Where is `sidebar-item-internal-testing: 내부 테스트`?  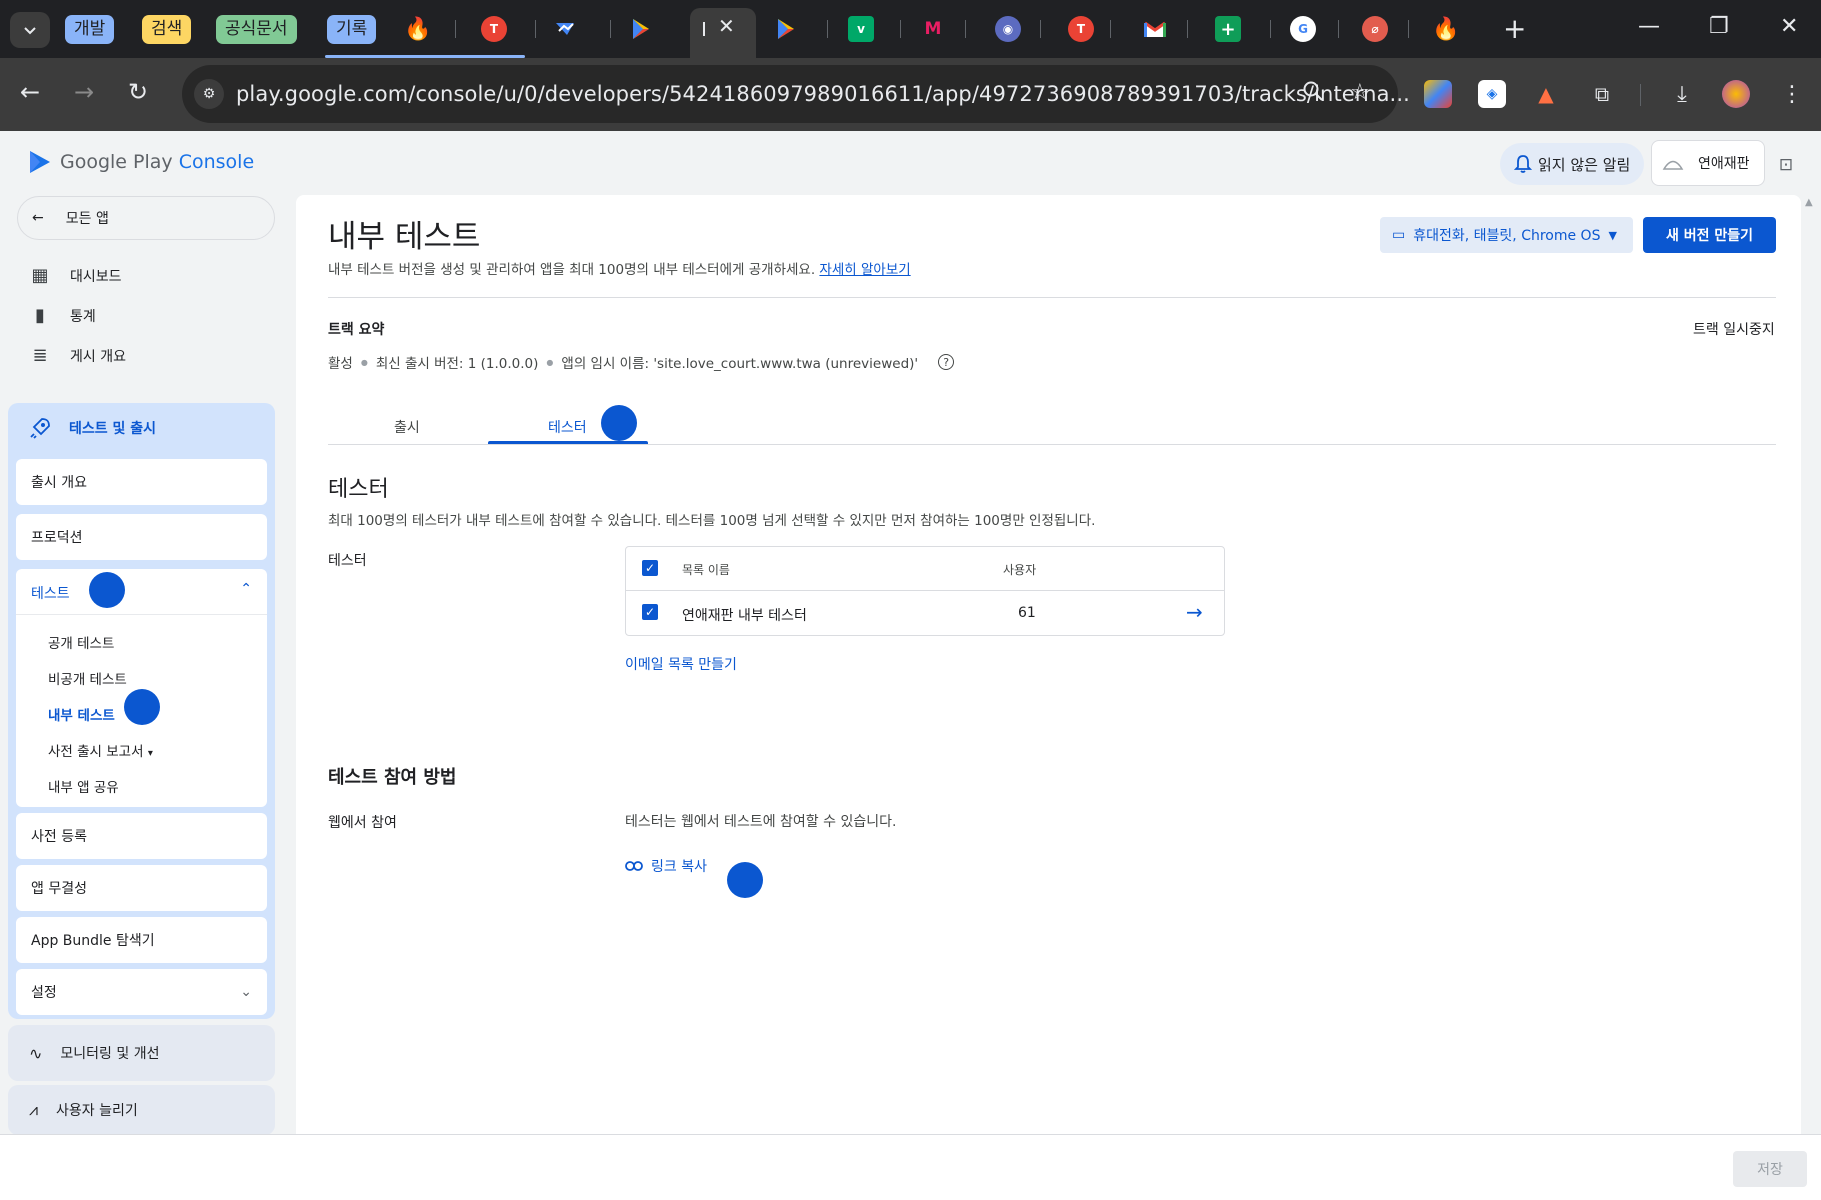
sidebar-item-internal-testing: 내부 테스트 is located at coordinates (81, 714).